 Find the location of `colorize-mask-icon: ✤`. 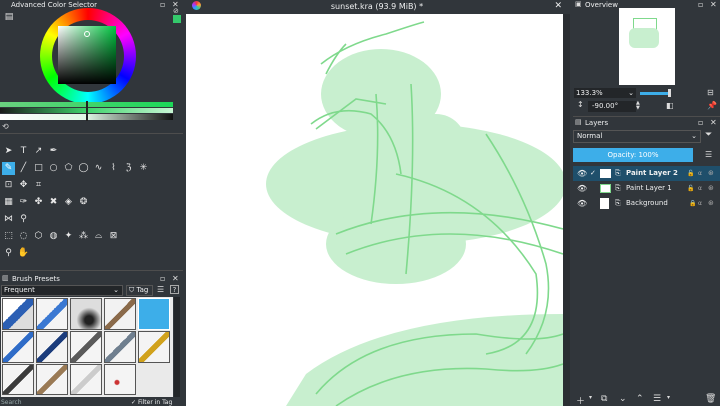

colorize-mask-icon: ✤ is located at coordinates (38, 202).